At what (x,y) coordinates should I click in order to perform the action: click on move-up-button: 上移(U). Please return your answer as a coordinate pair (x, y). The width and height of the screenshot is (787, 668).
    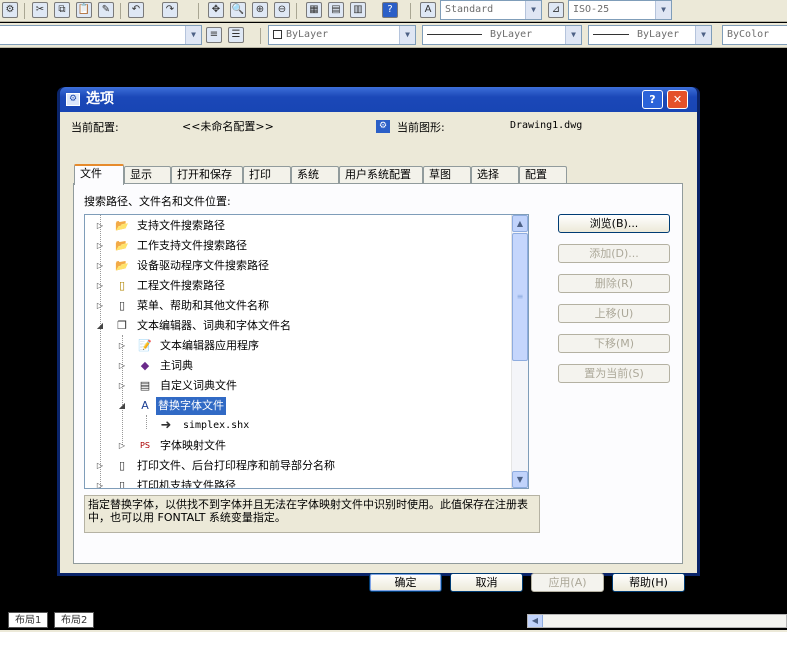
    Looking at the image, I should click on (614, 313).